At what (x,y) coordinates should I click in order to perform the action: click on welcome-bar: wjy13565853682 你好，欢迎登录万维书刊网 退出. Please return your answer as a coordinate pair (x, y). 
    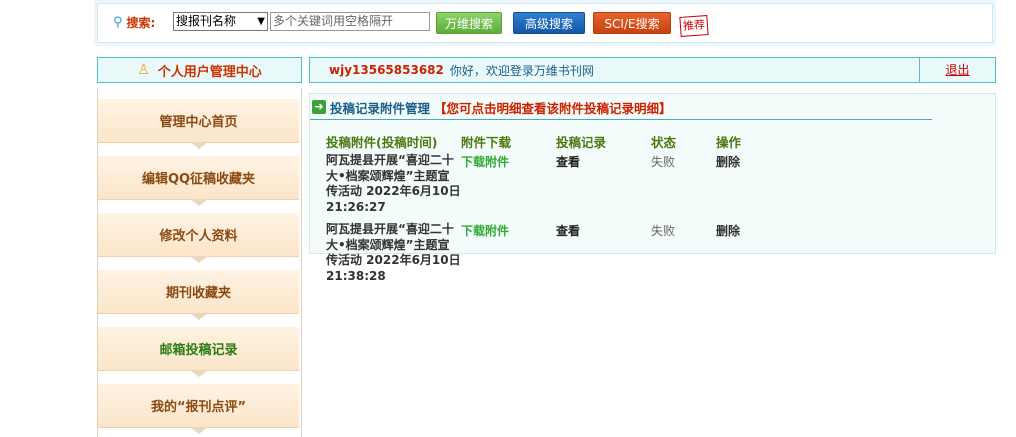
    Looking at the image, I should click on (652, 70).